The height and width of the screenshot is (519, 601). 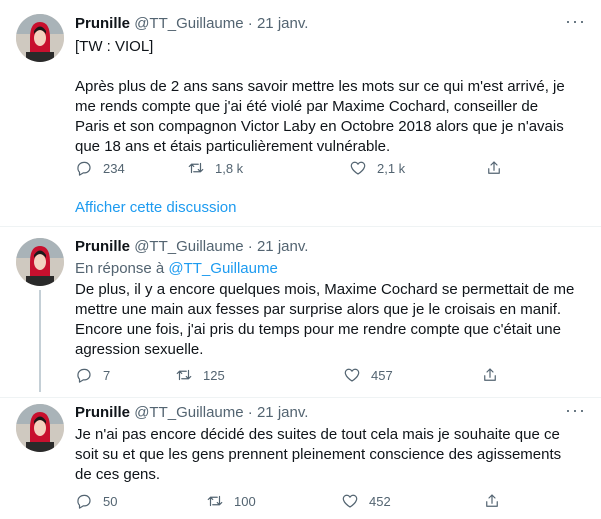 I want to click on replying-to: En réponse à @TT_Guillaume, so click(x=176, y=268).